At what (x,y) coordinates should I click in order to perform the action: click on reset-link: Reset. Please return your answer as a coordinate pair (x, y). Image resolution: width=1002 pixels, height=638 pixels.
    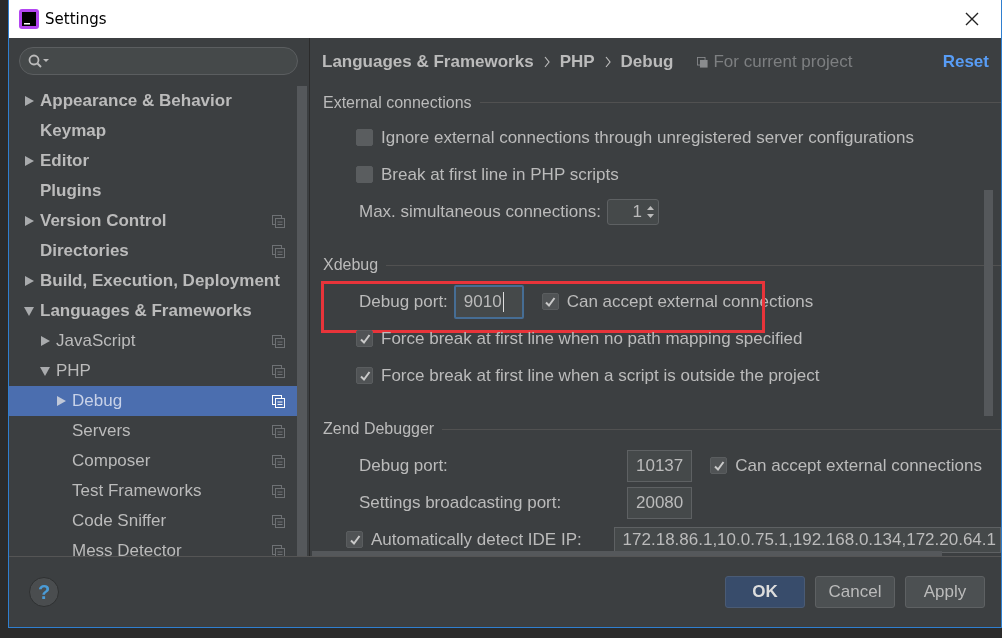
    Looking at the image, I should click on (965, 62).